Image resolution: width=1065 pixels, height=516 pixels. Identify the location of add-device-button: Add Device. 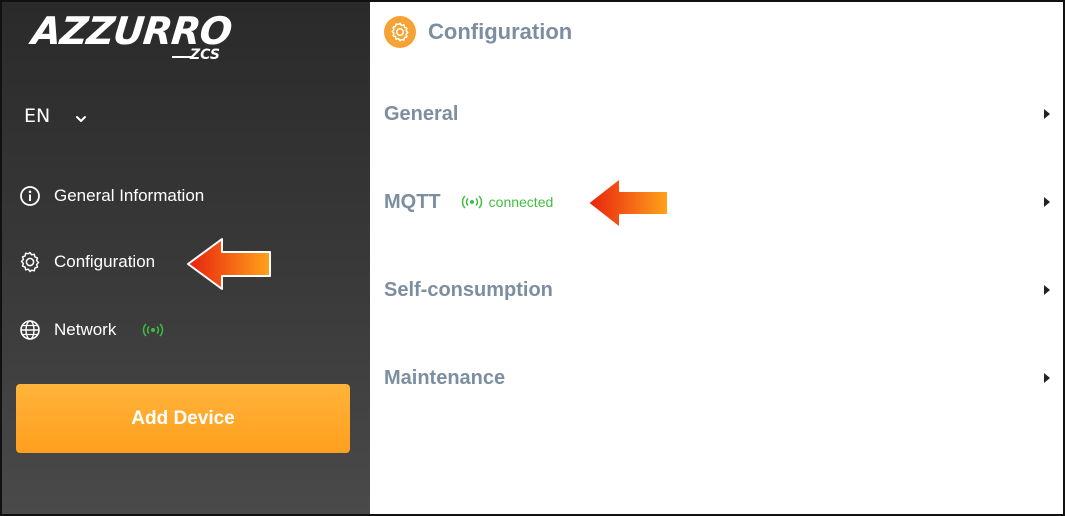
(183, 418).